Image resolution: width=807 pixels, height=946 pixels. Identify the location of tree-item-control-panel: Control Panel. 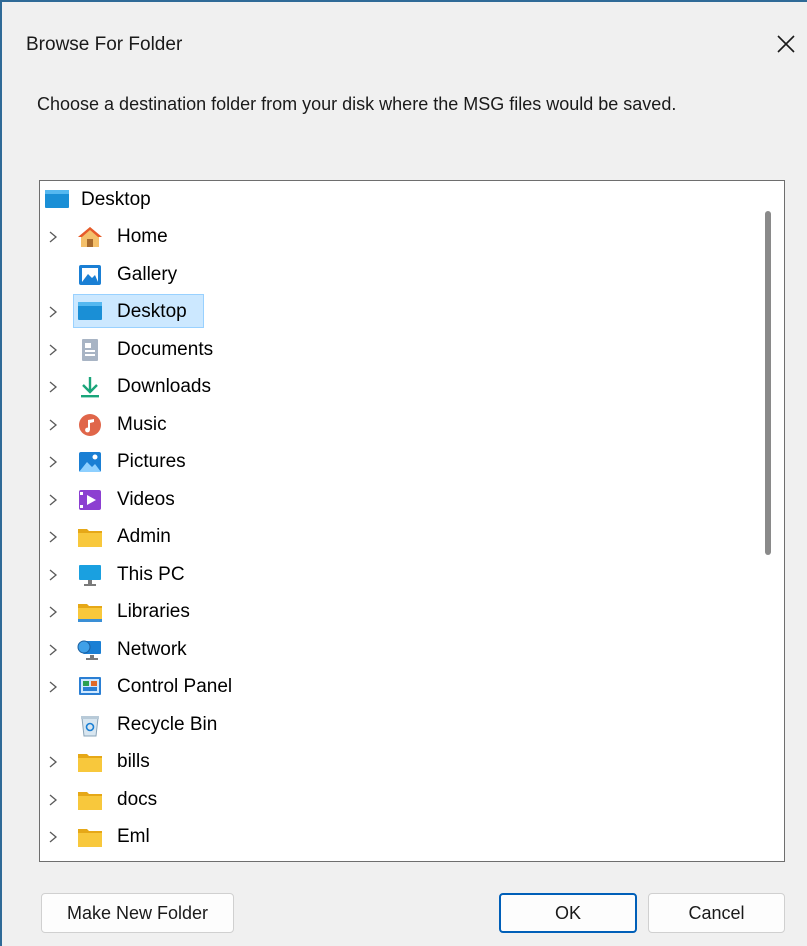
(400, 687).